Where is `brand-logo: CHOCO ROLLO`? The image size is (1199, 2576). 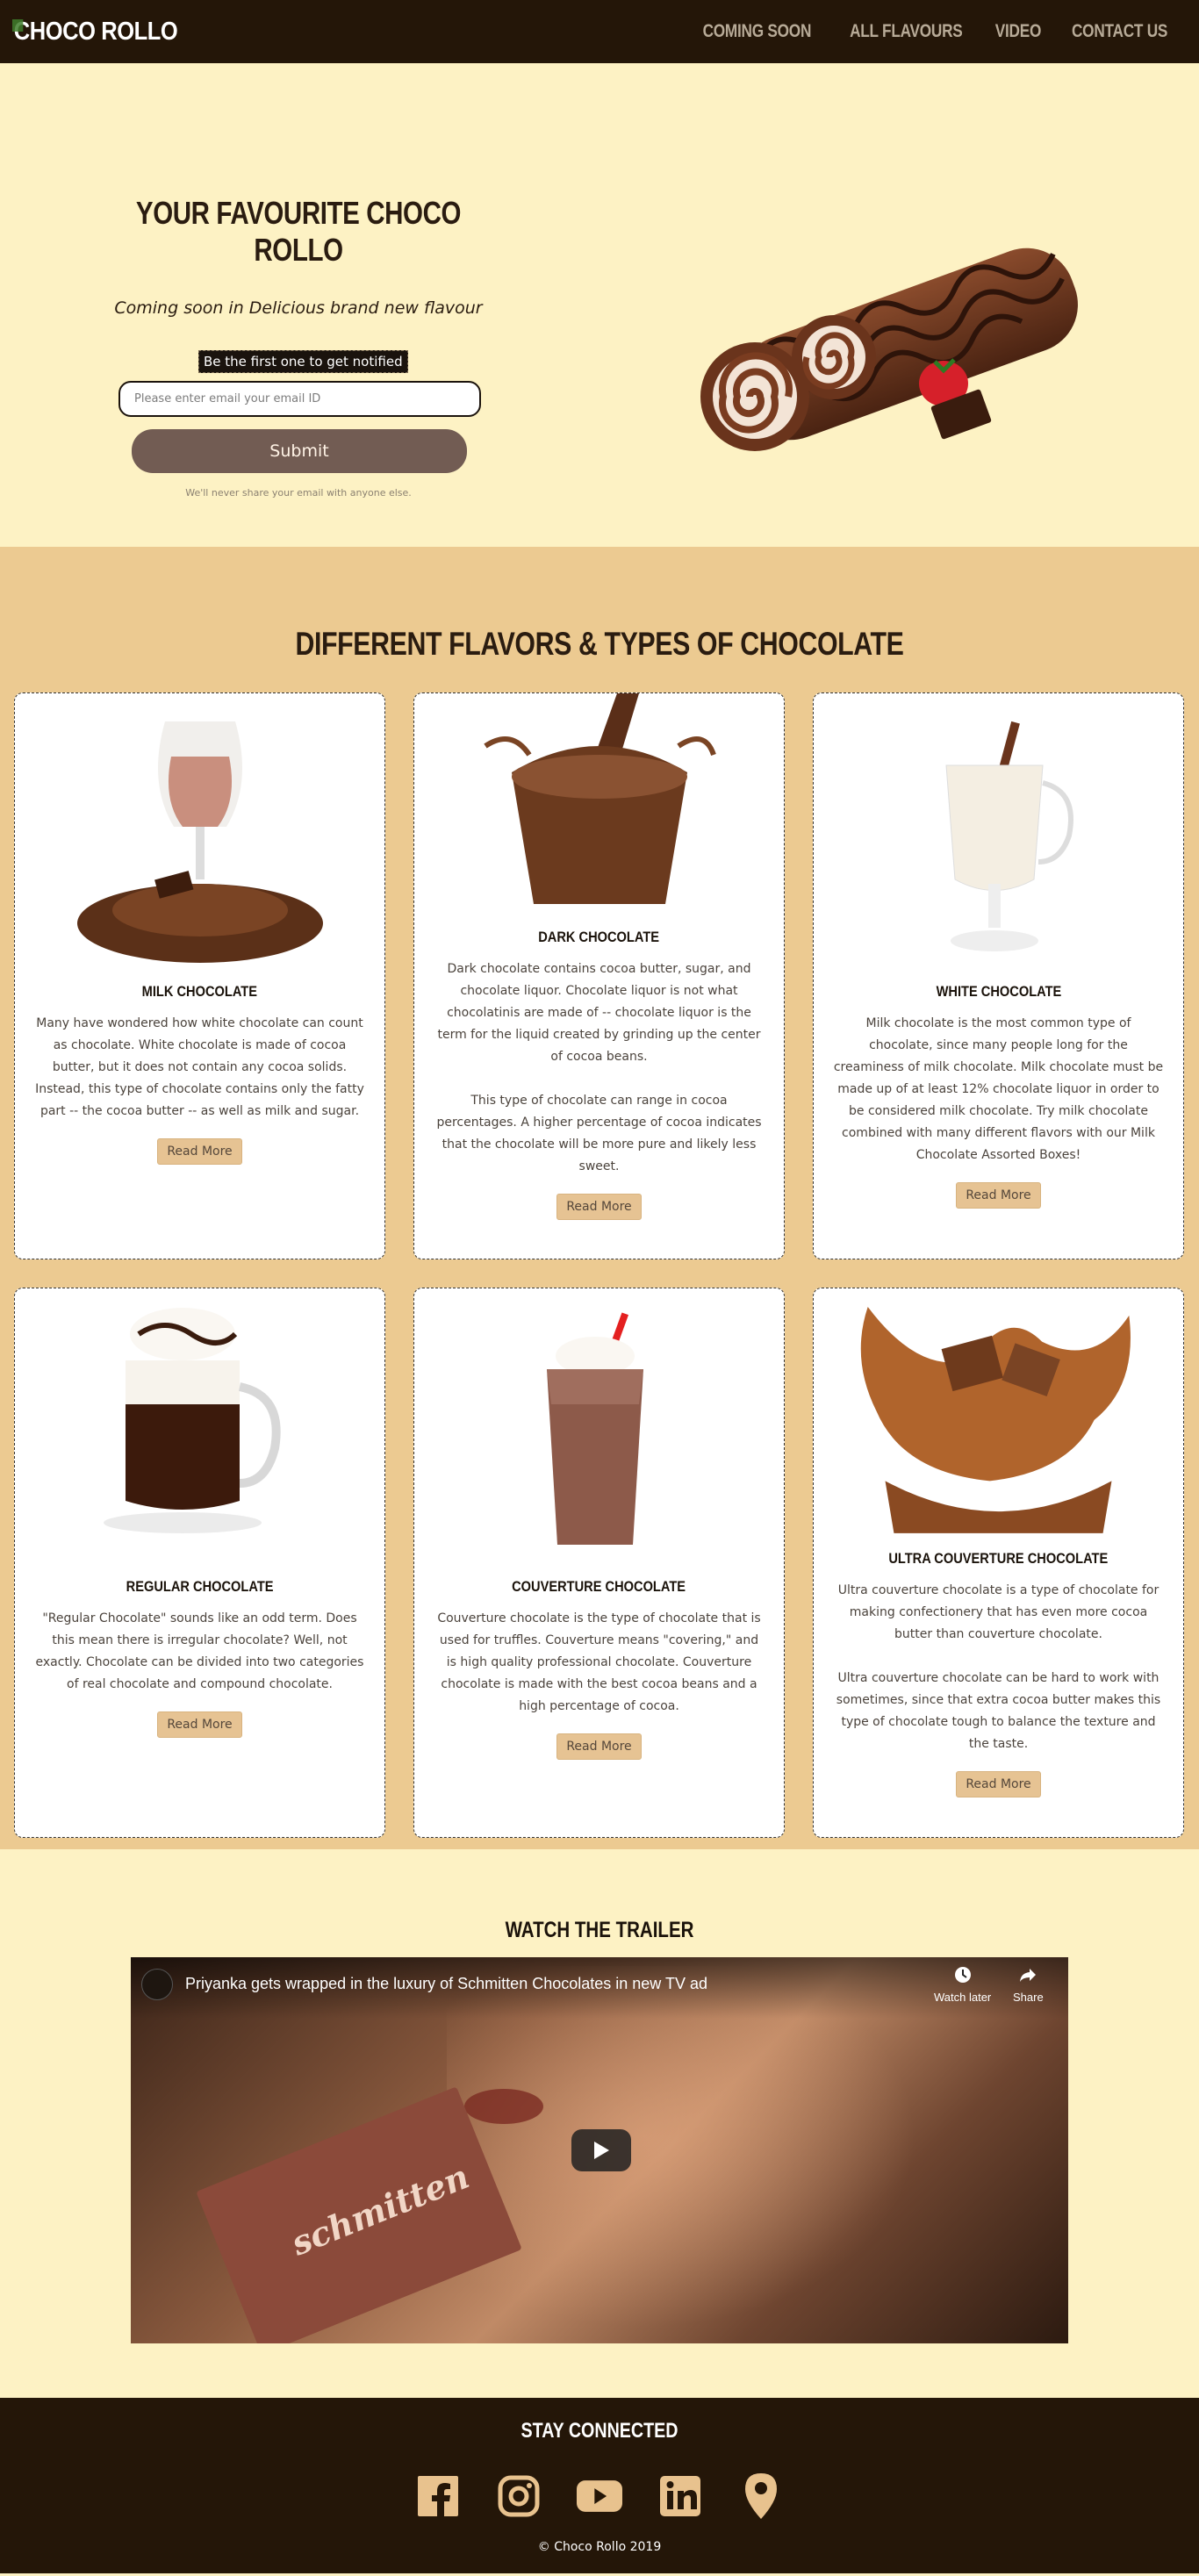
brand-logo: CHOCO ROLLO is located at coordinates (95, 32).